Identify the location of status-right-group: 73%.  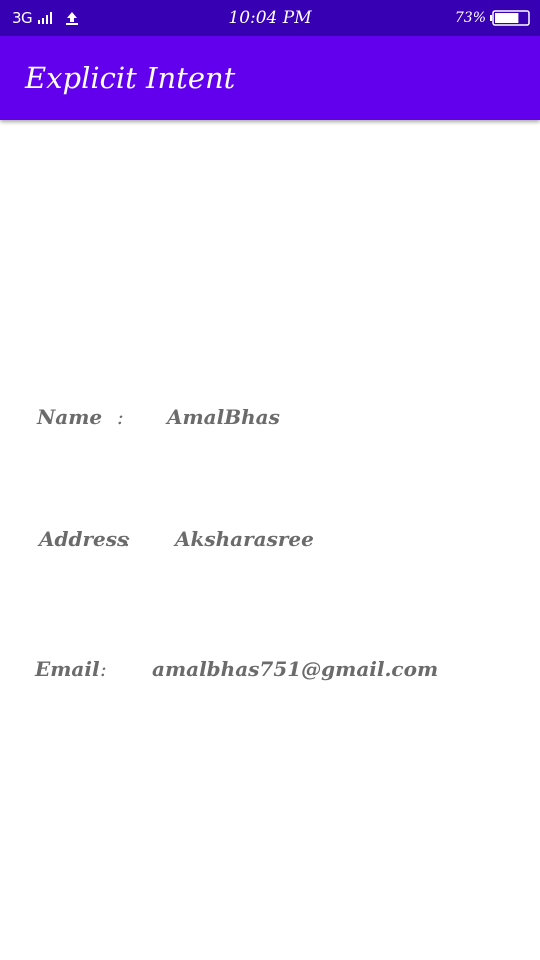
(492, 18).